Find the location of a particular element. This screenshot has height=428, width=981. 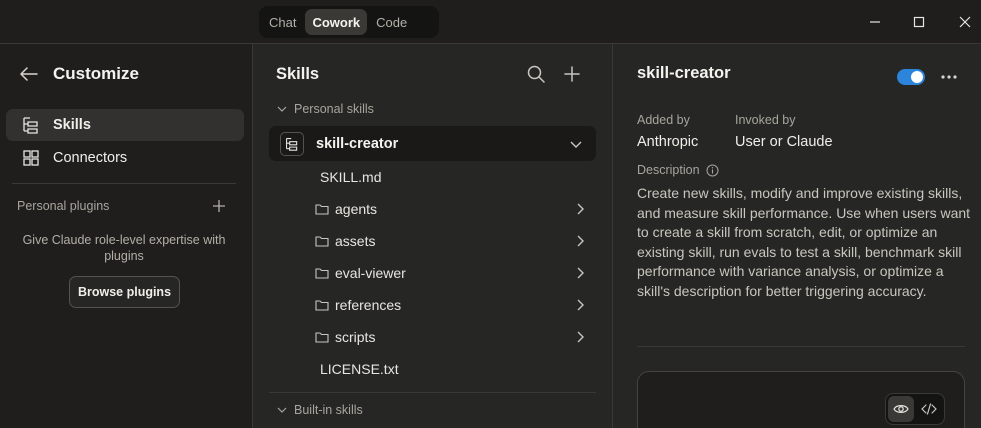

eye-icon is located at coordinates (901, 409).